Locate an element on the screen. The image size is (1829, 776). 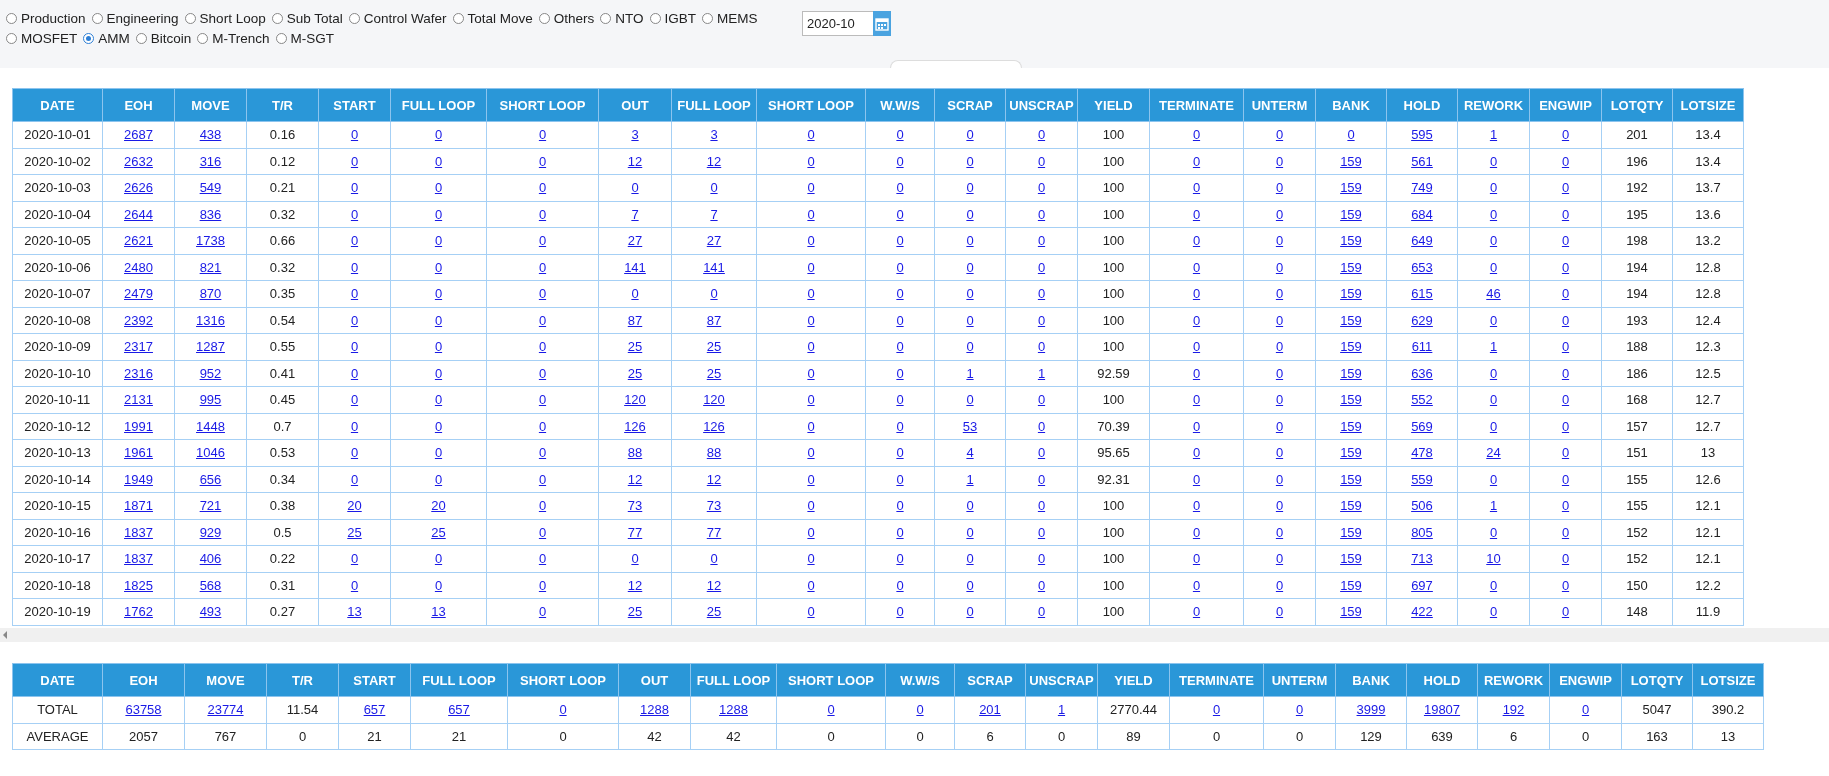
value-link: 749 is located at coordinates (1422, 188).